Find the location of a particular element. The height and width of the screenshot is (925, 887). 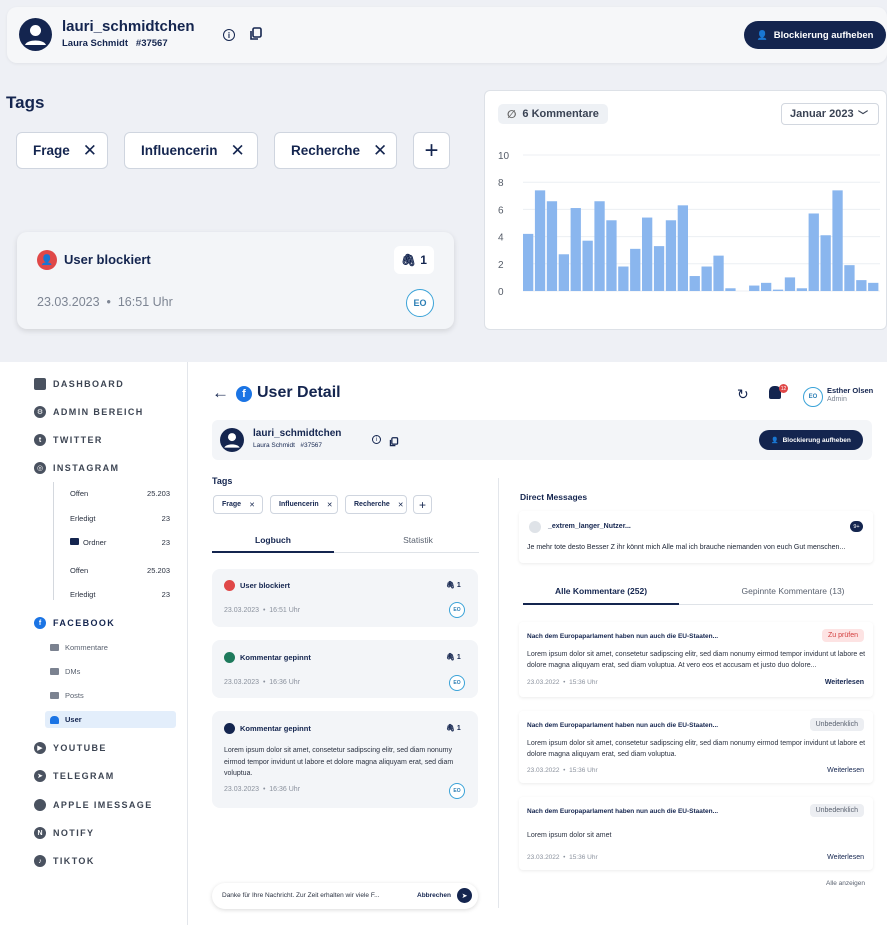

facebook-item-kommentare: Kommentare is located at coordinates (79, 647).